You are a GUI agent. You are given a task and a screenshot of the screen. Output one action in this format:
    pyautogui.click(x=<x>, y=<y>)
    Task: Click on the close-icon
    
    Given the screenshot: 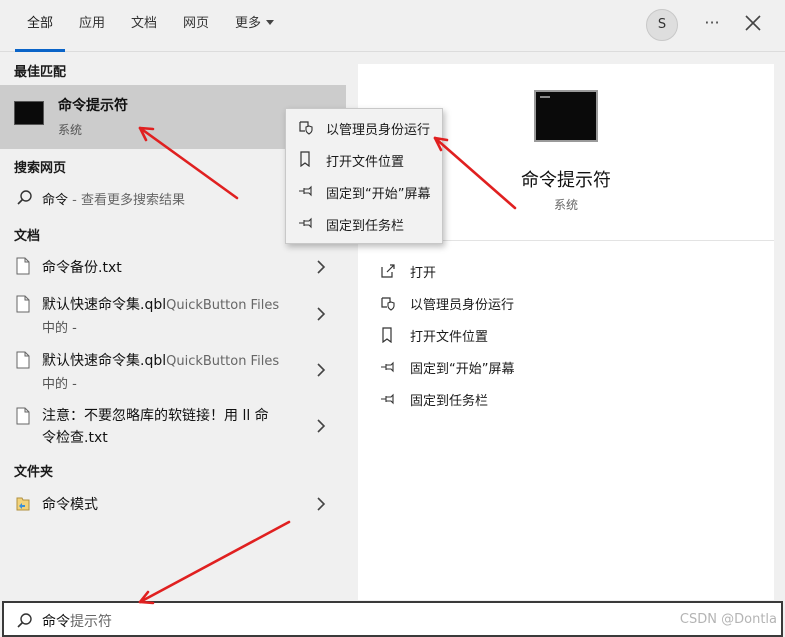 What is the action you would take?
    pyautogui.click(x=753, y=23)
    